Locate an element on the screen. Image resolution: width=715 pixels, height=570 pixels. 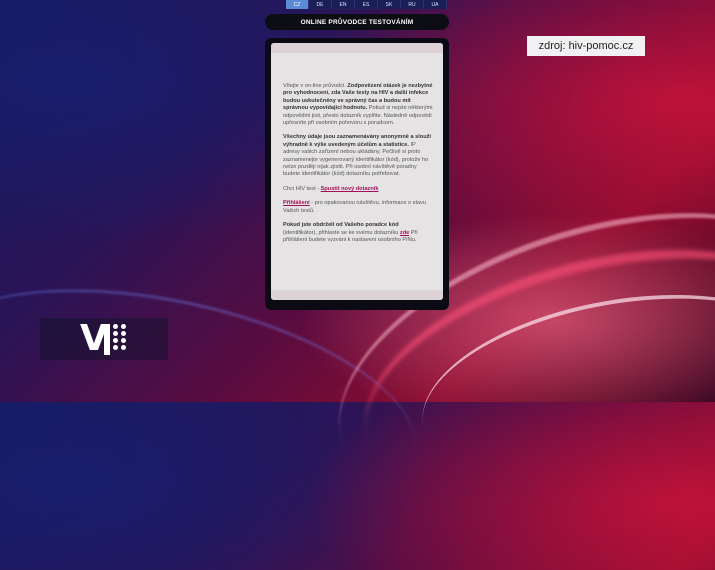
start-paragraph: Chci HIV test - Spustit nový dotazník is located at coordinates (331, 188).